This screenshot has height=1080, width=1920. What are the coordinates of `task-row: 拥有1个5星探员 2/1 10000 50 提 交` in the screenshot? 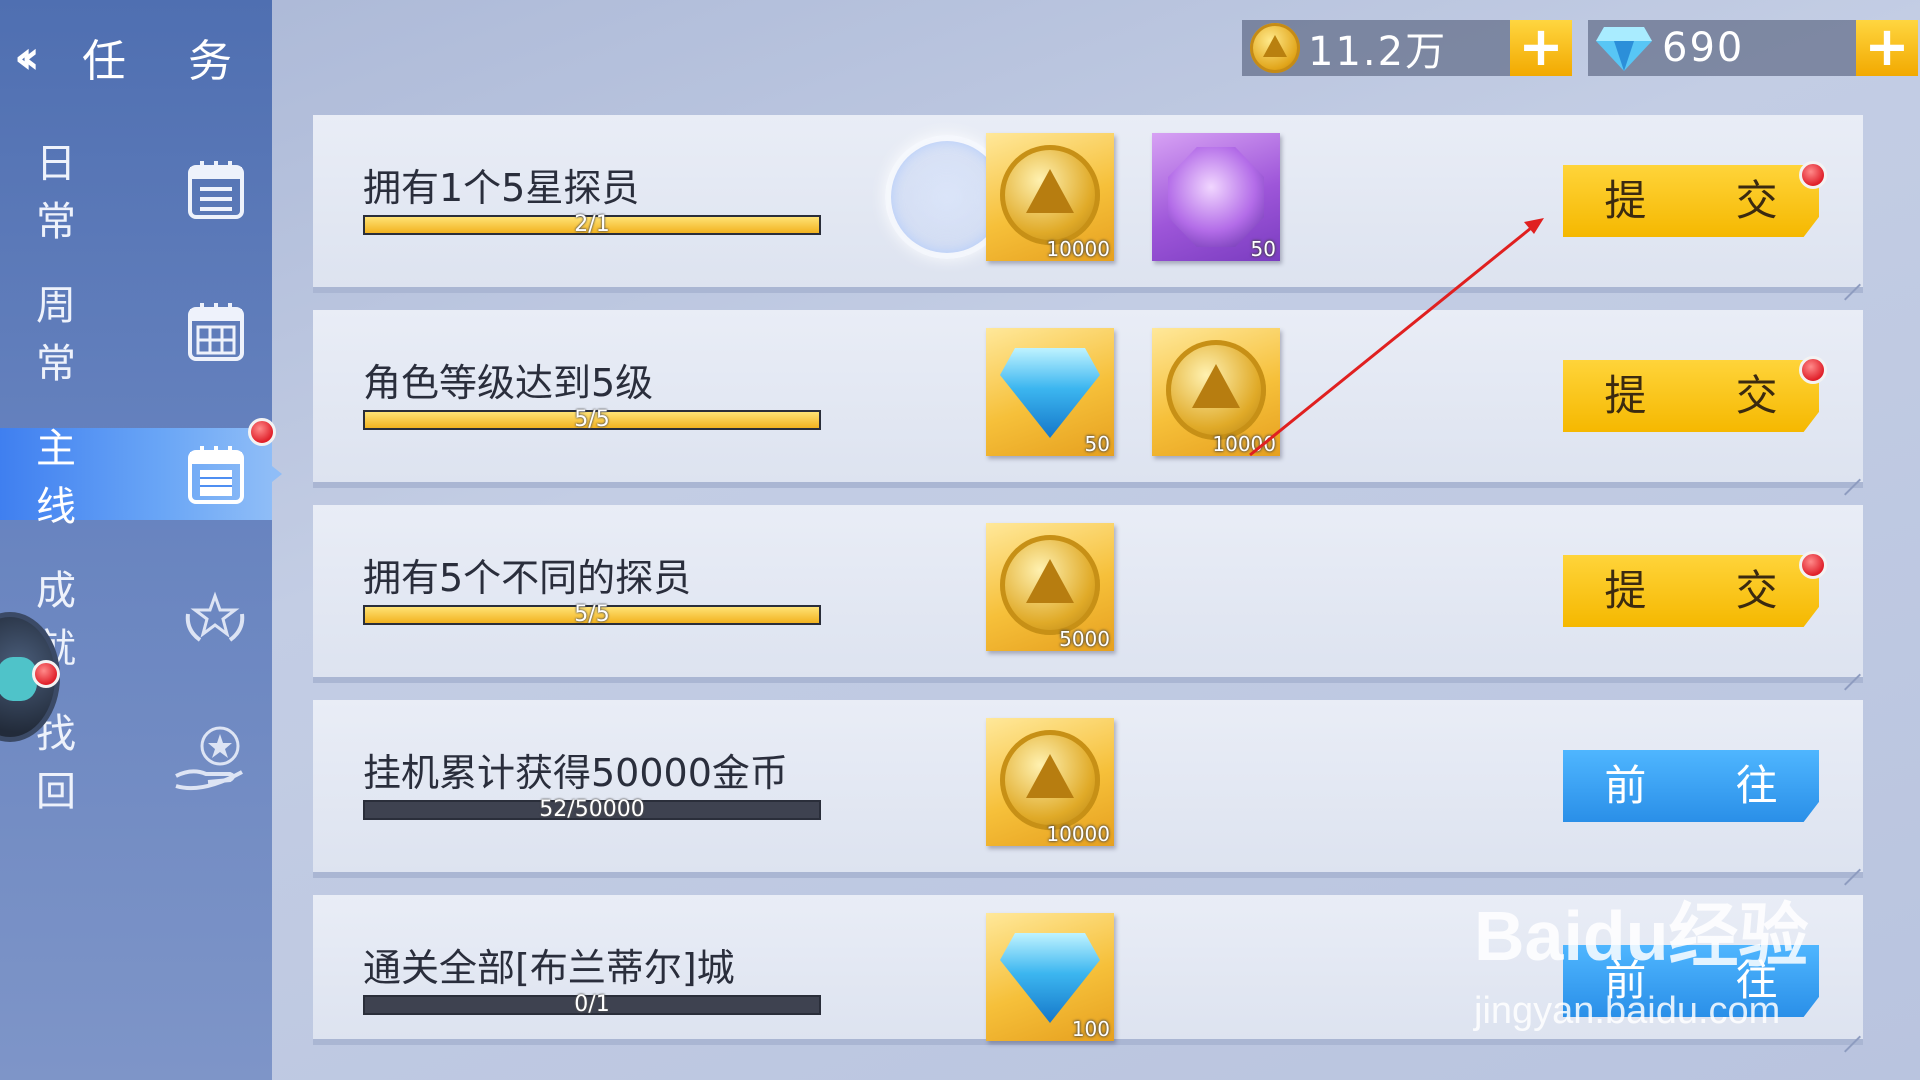 It's located at (1088, 204).